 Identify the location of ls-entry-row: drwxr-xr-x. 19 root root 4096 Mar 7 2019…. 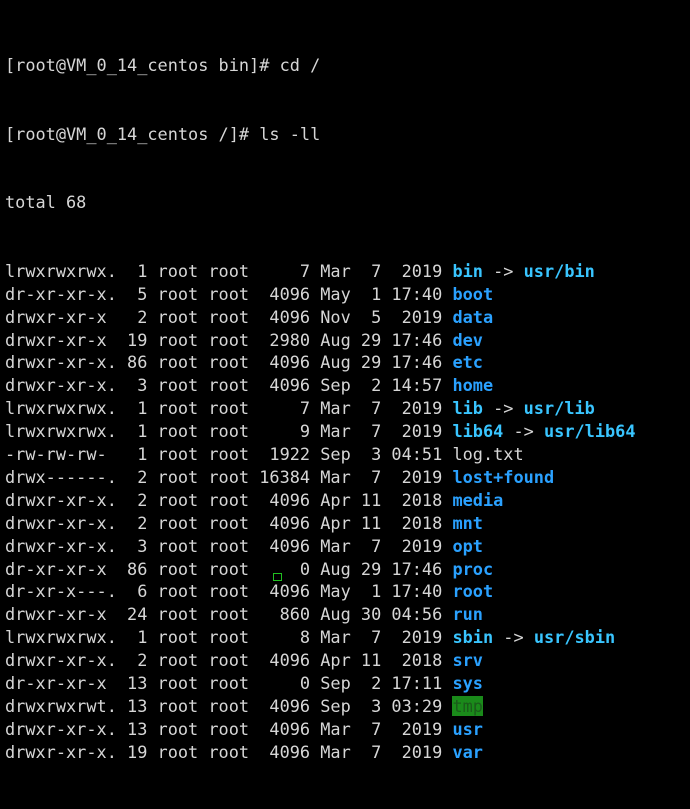
(347, 752).